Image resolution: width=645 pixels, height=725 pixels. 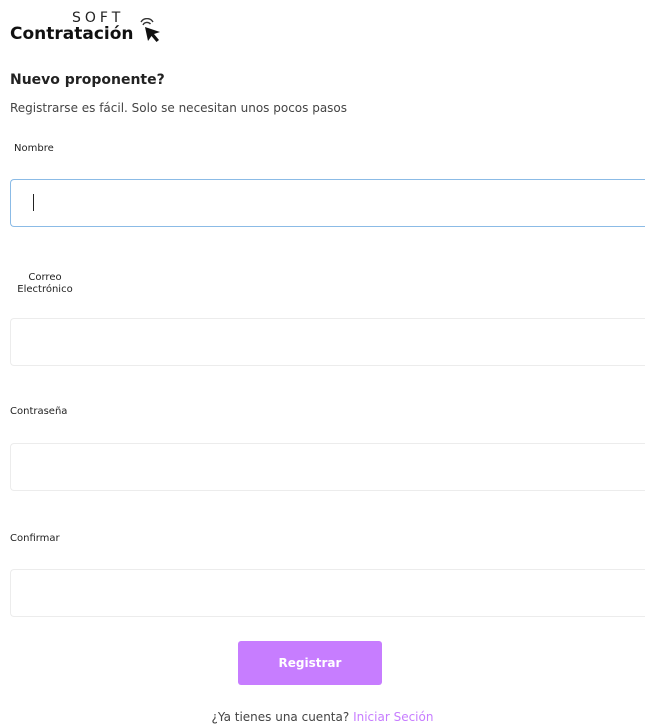 What do you see at coordinates (45, 289) in the screenshot?
I see `email-label-line2: Electrónico` at bounding box center [45, 289].